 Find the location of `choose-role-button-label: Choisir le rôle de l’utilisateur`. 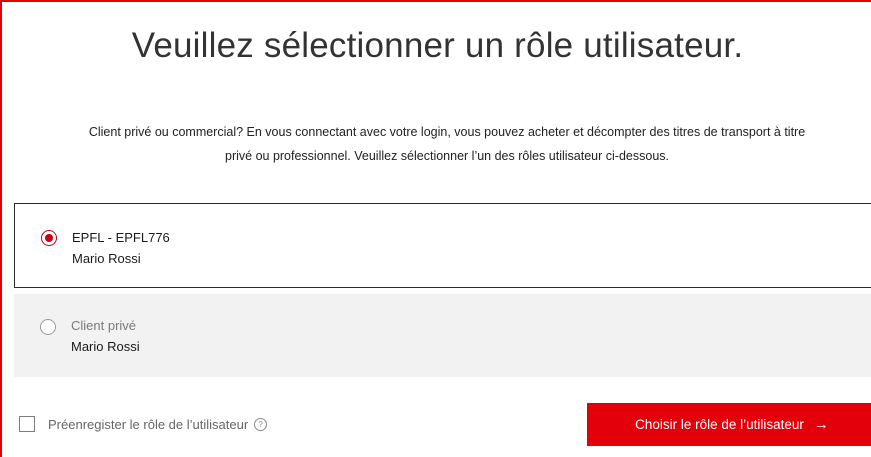

choose-role-button-label: Choisir le rôle de l’utilisateur is located at coordinates (719, 424).